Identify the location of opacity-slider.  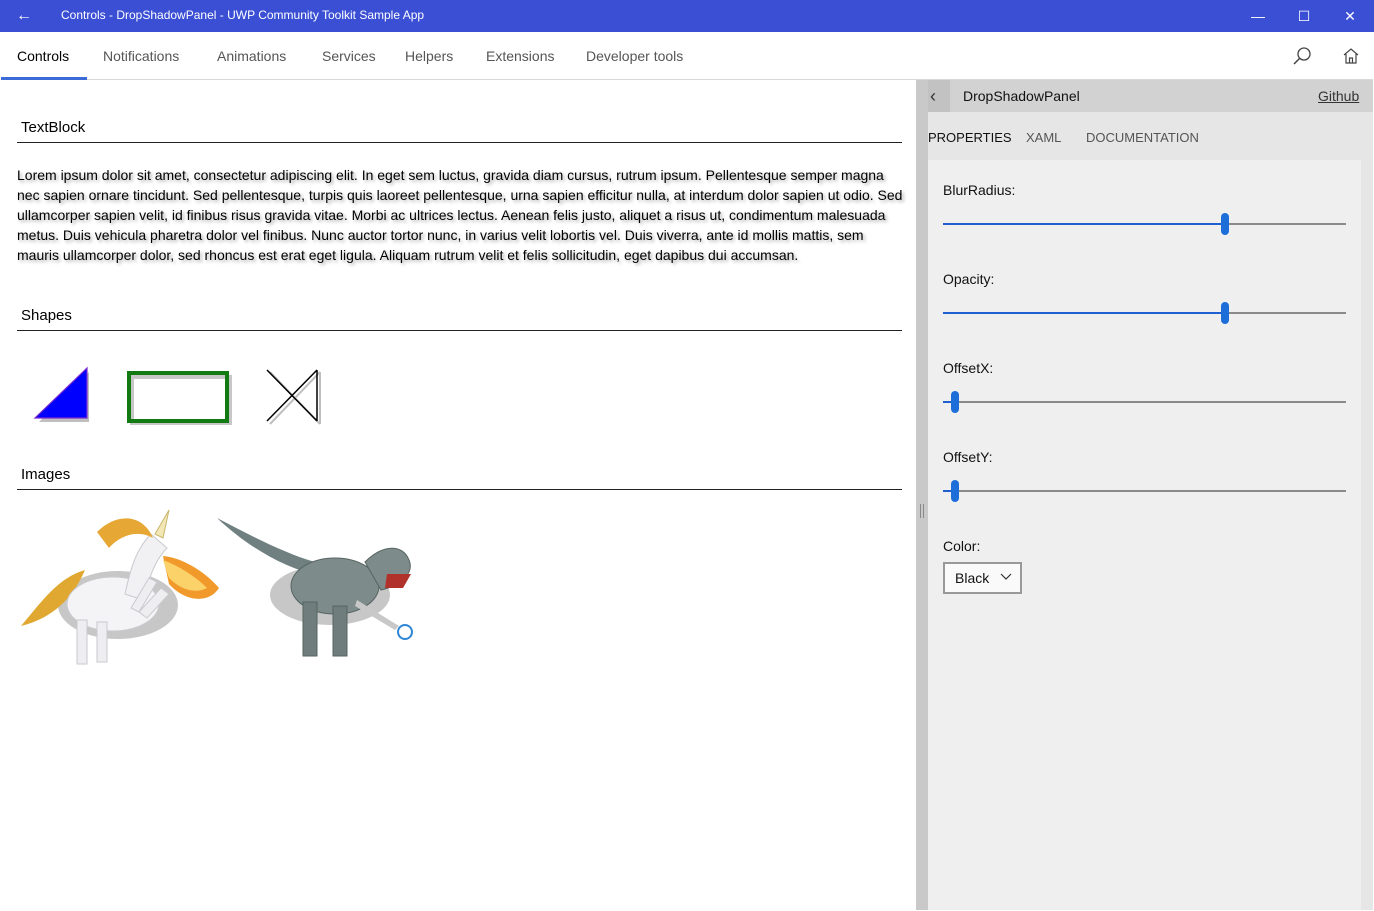
(1144, 313).